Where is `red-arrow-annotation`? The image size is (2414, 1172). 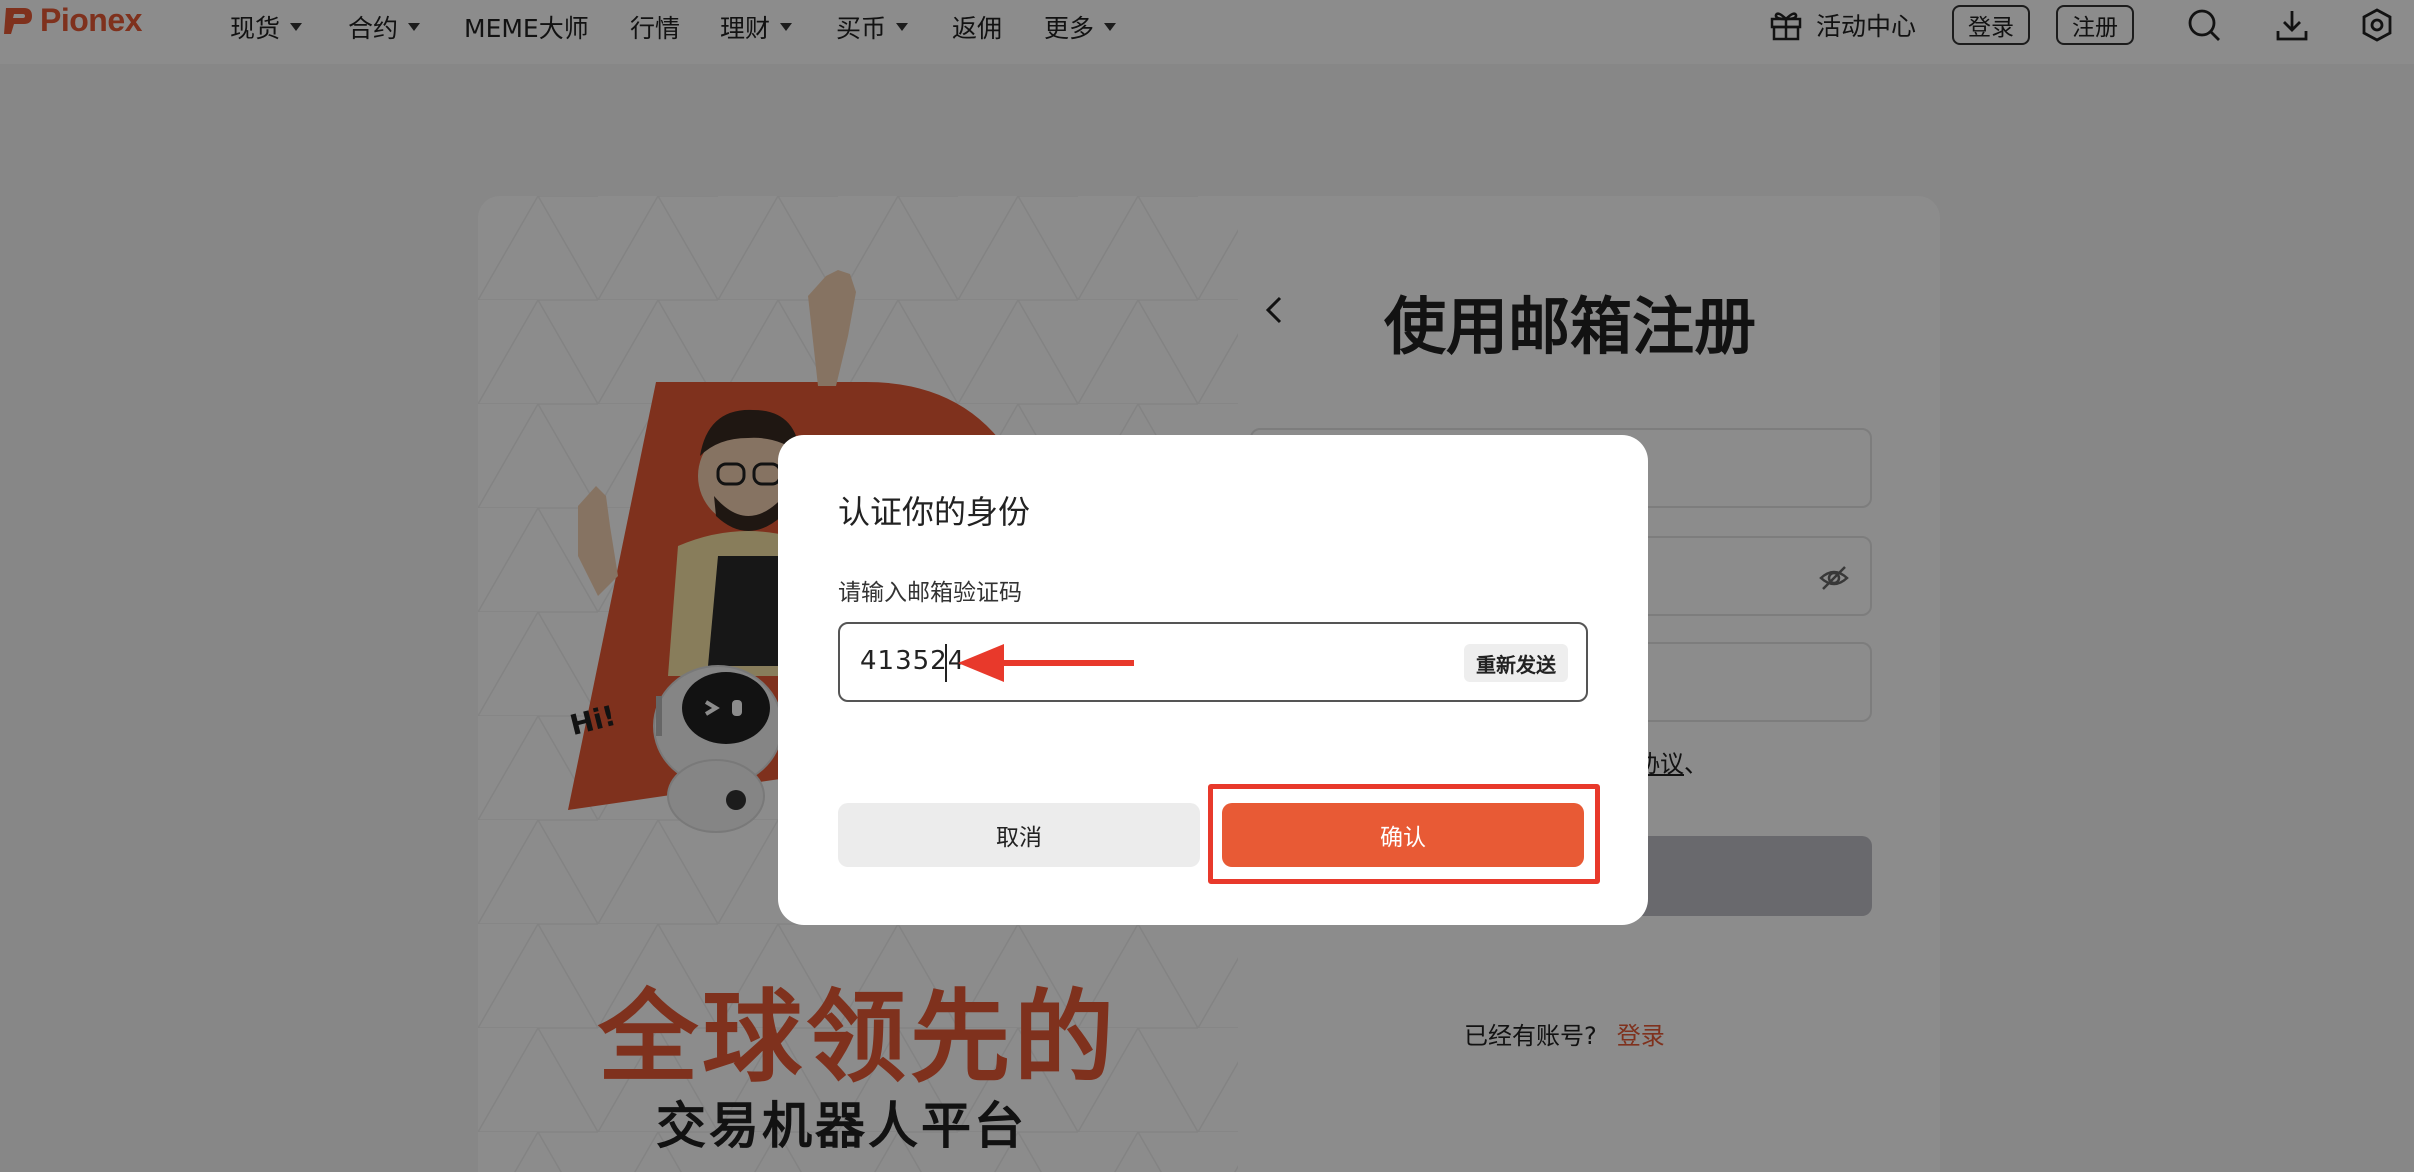
red-arrow-annotation is located at coordinates (1046, 663).